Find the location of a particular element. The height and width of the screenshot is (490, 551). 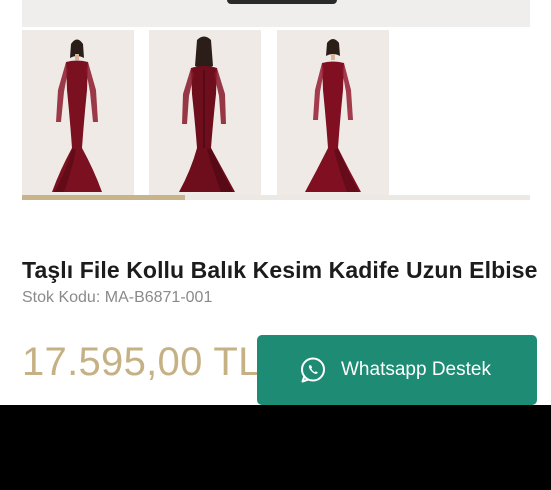

whatsapp-support-button: Whatsapp Destek is located at coordinates (397, 370).